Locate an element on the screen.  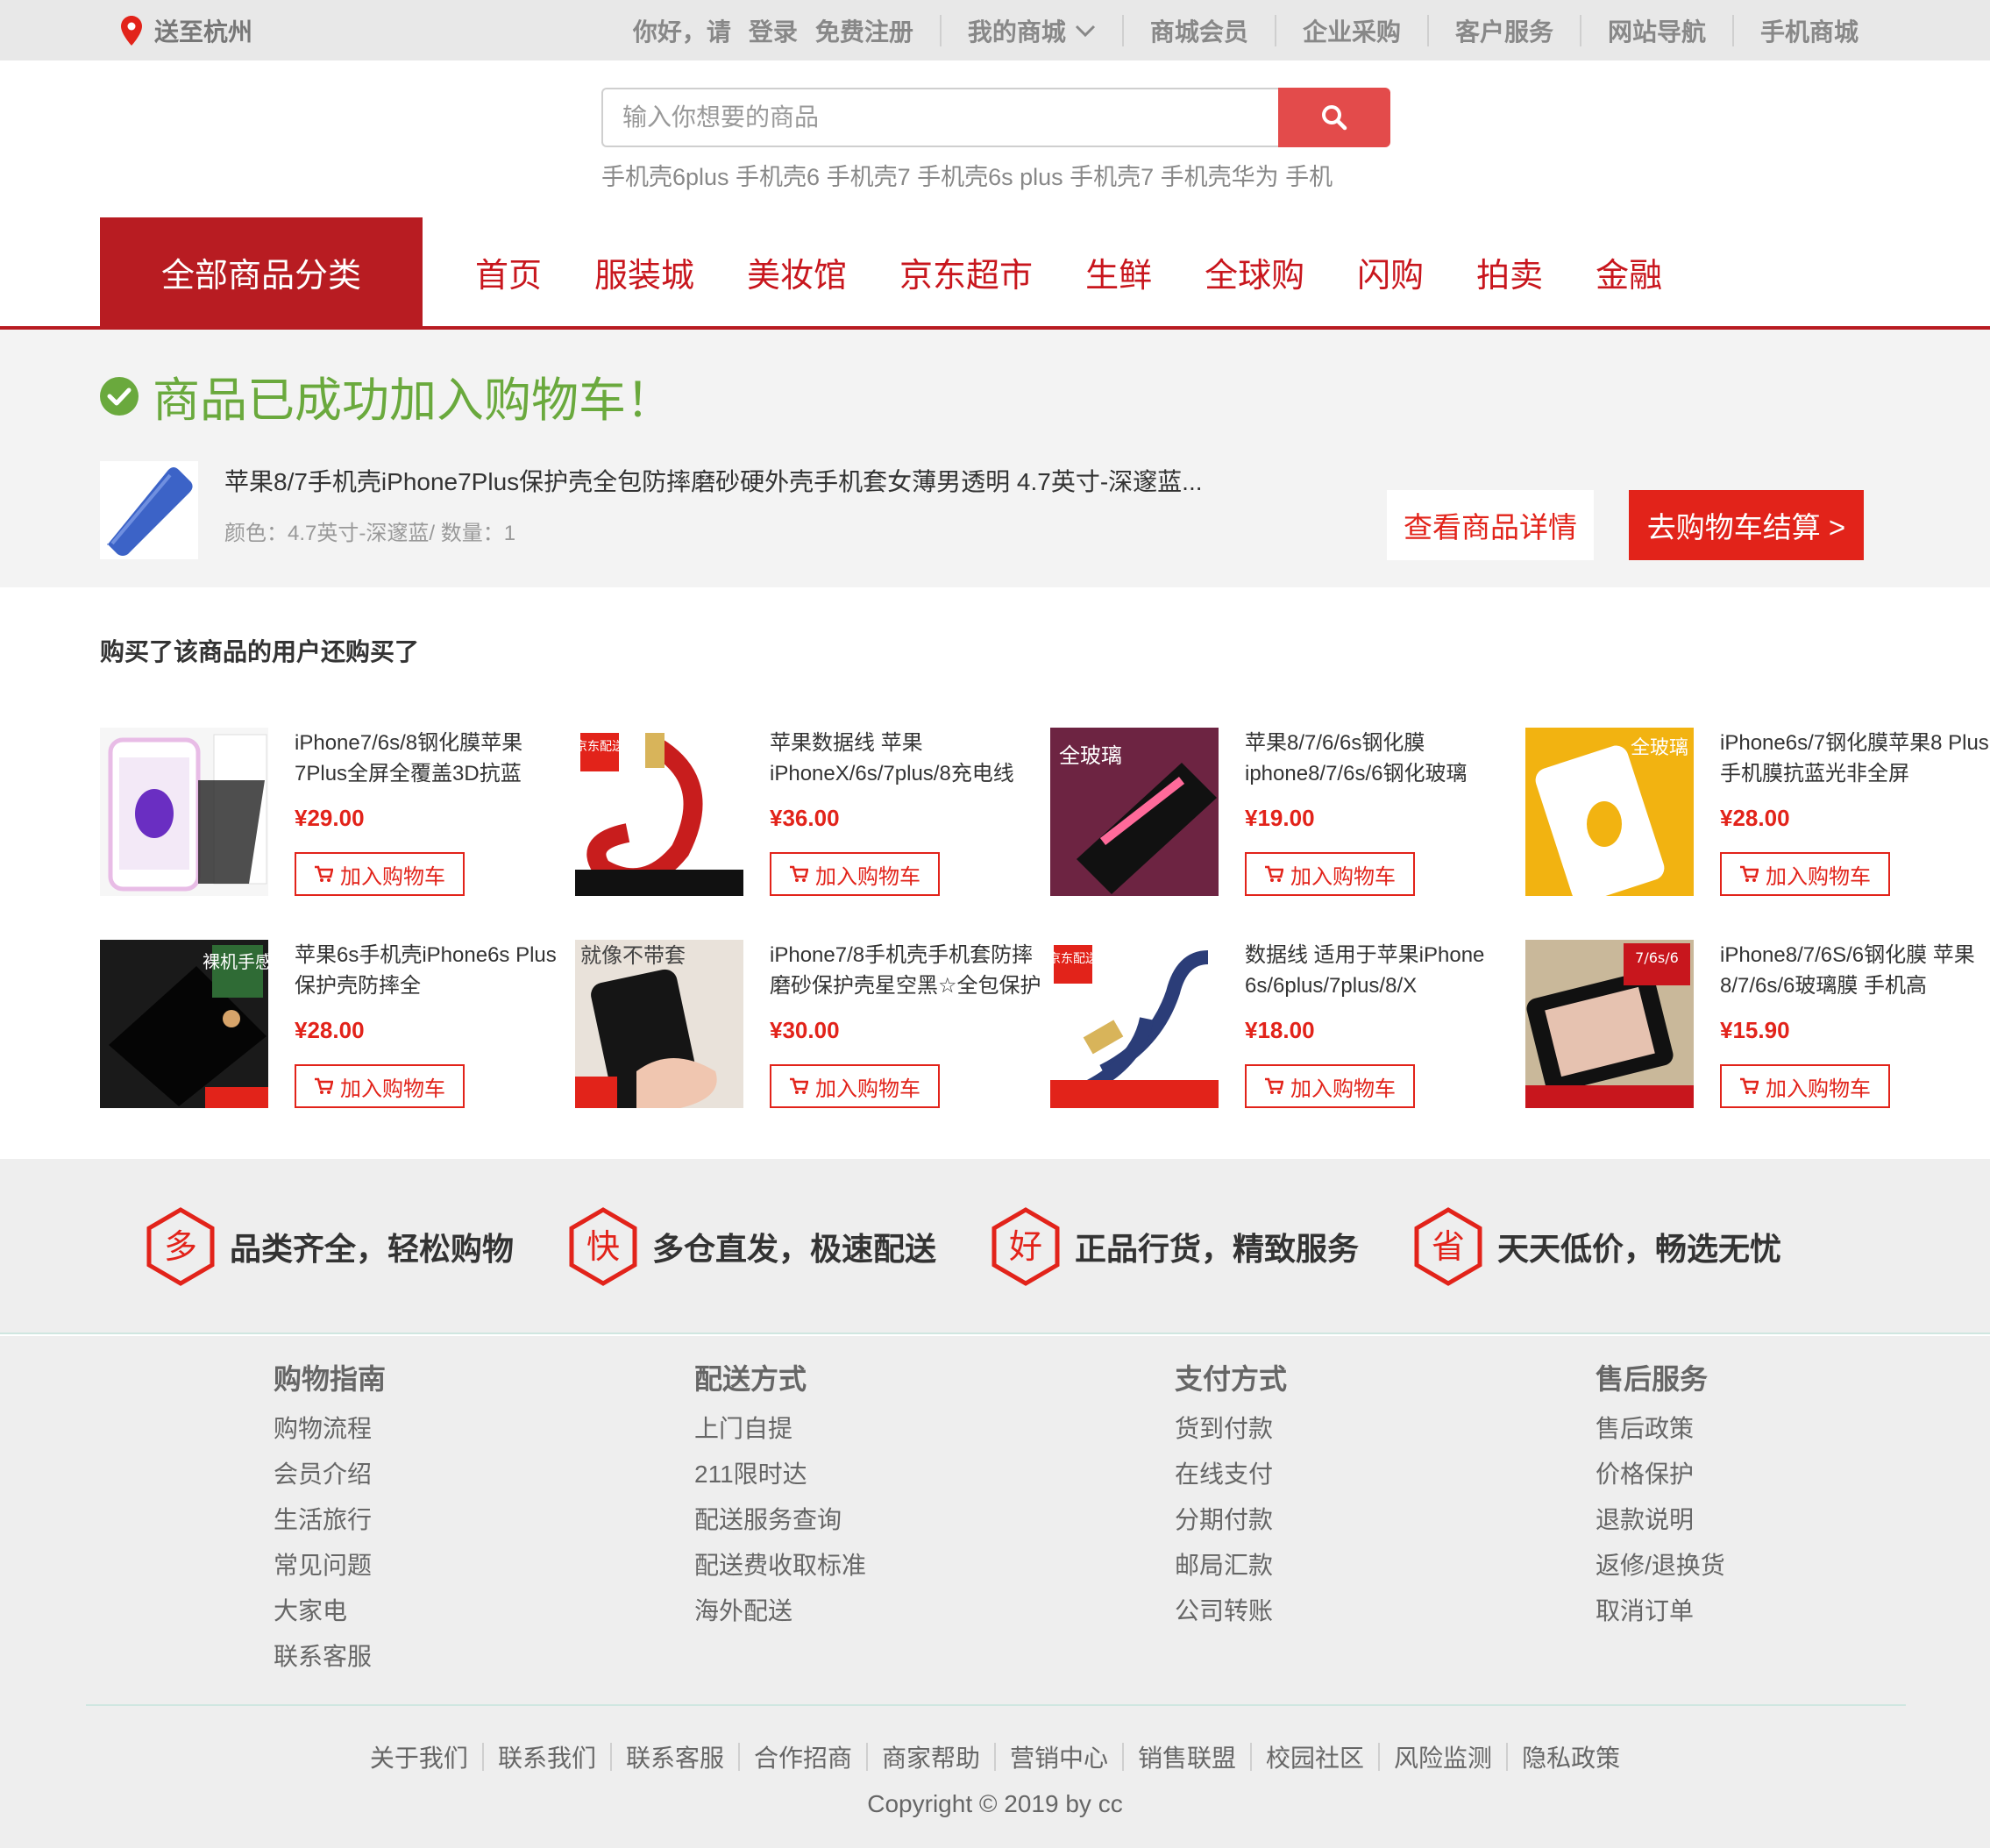
nav-item-flash: 闪购 is located at coordinates (1390, 272).